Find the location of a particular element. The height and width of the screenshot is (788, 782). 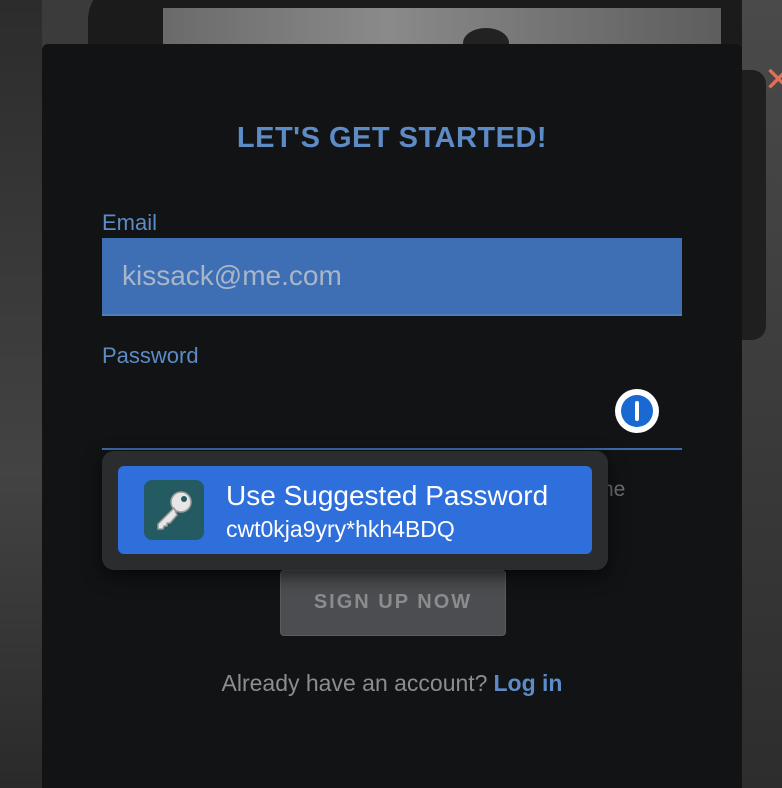

login-prompt: Already have an account? Log in is located at coordinates (392, 683).